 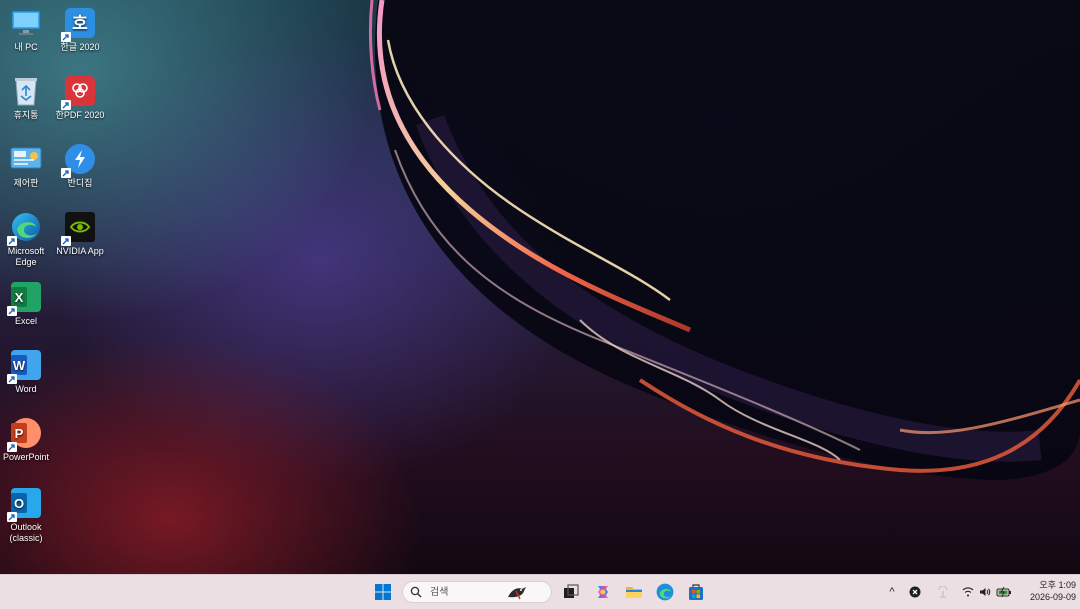 I want to click on tray-network-app-button, so click(x=943, y=592).